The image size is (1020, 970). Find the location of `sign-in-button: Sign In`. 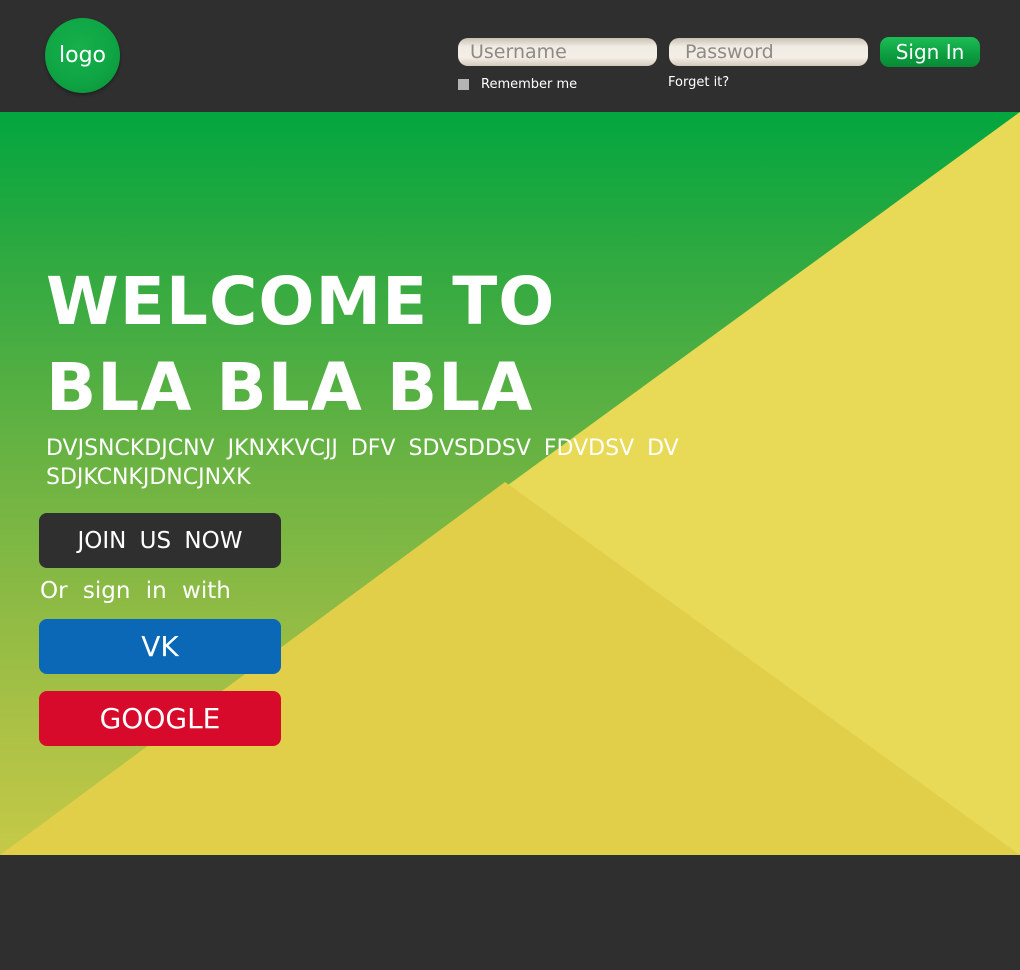

sign-in-button: Sign In is located at coordinates (930, 52).